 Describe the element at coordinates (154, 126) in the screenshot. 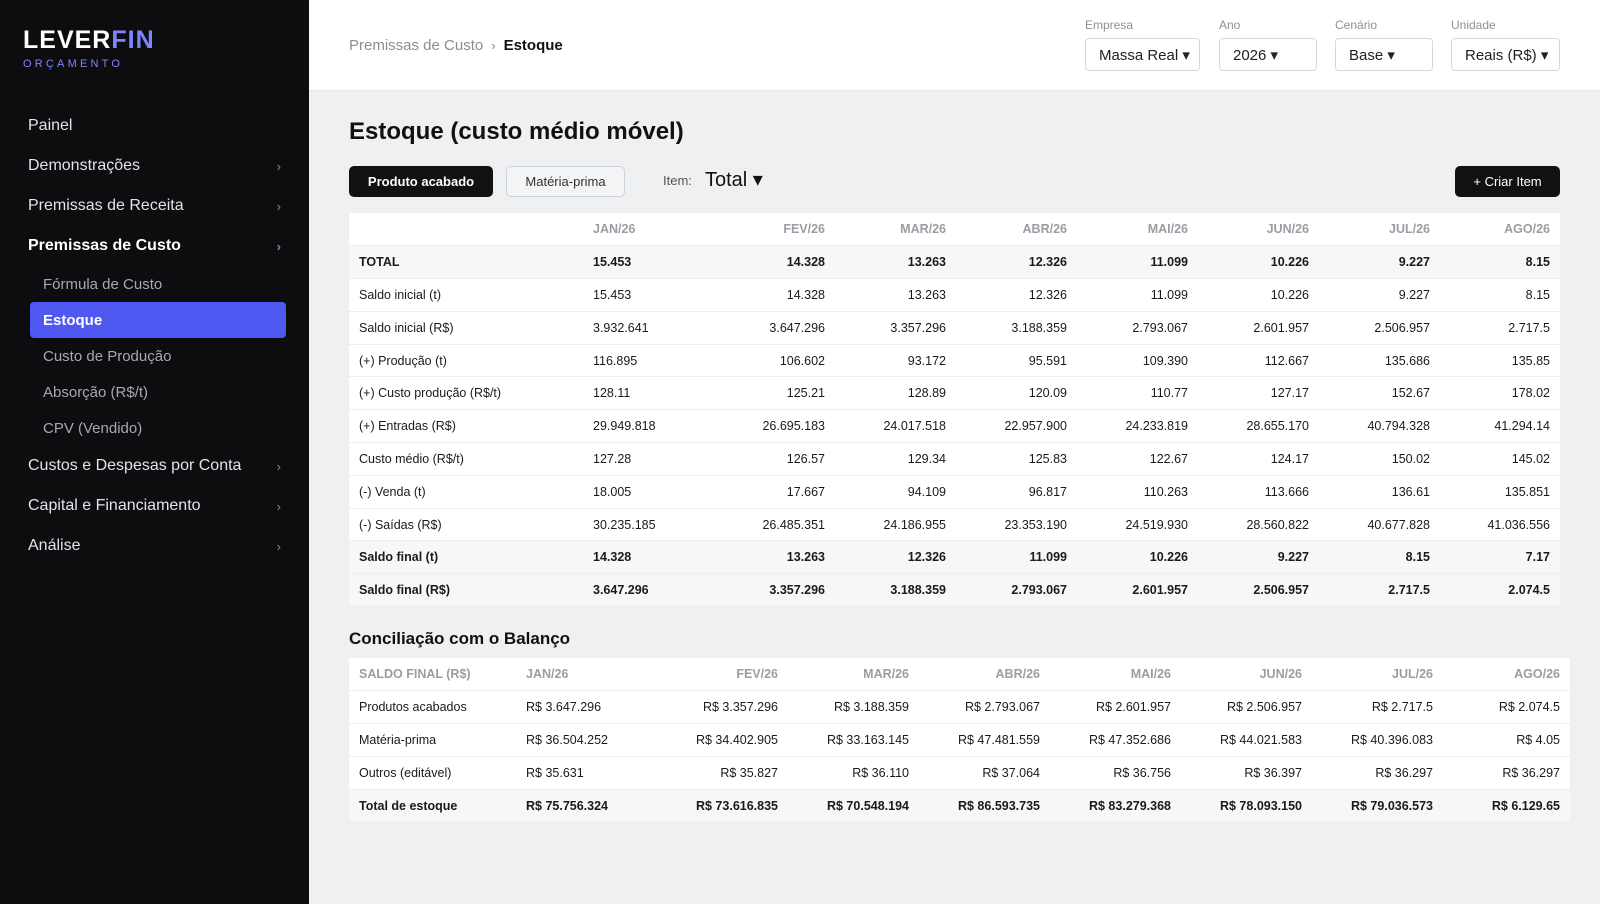

I see `sidebar-item-painel: Painel` at that location.